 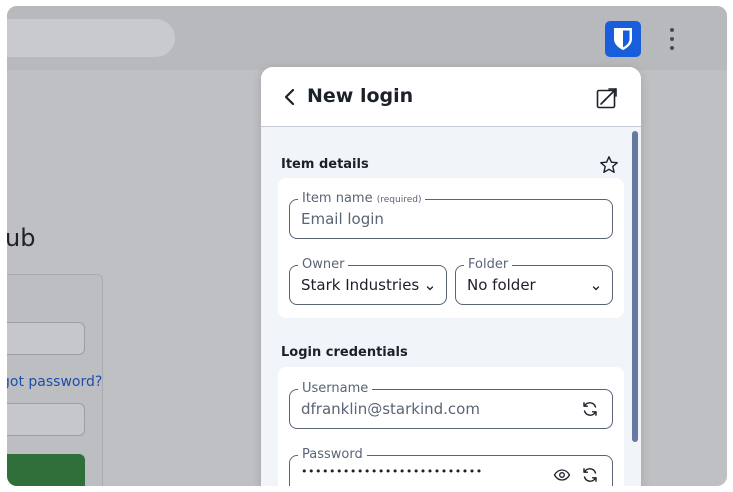 I want to click on section-heading-item-details: Item details, so click(x=325, y=164).